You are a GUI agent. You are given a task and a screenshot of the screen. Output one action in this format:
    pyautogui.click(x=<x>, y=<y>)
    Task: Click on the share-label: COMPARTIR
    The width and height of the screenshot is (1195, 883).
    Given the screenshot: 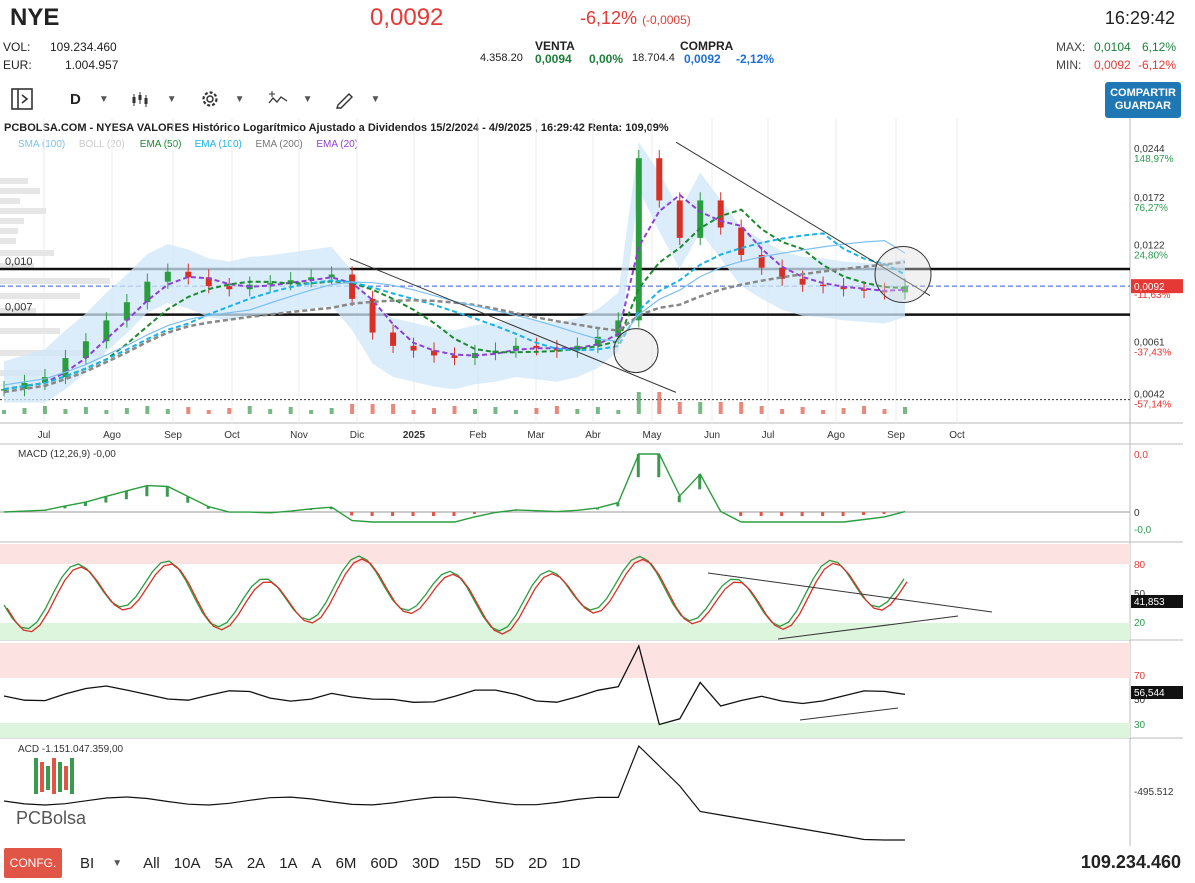 What is the action you would take?
    pyautogui.click(x=1143, y=93)
    